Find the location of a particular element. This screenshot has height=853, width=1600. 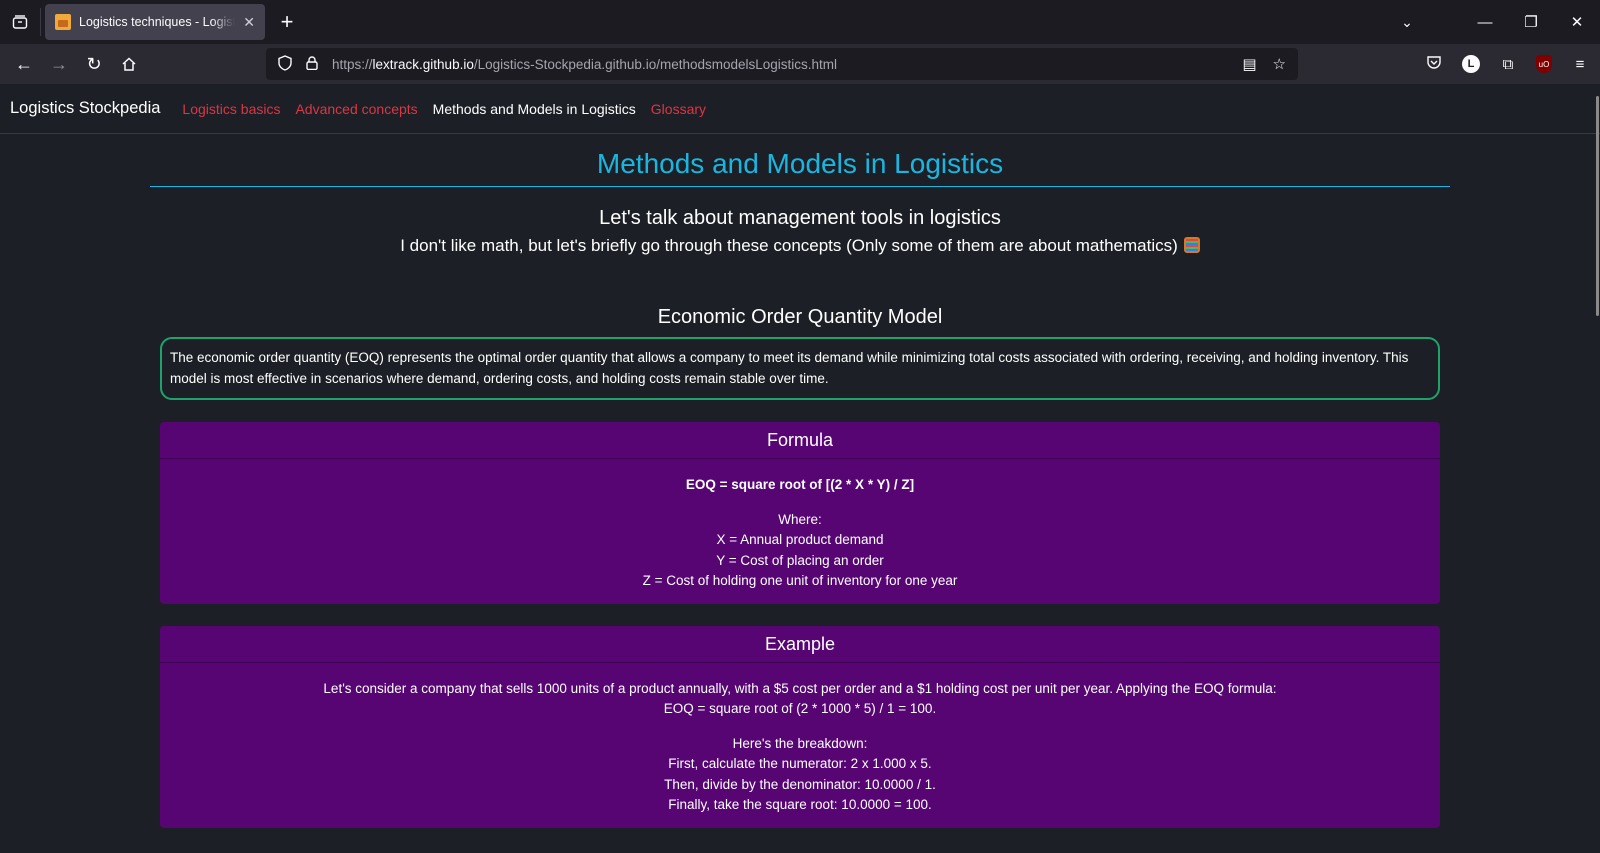

nav-link-logistics-basics: Logistics basics is located at coordinates (231, 109).